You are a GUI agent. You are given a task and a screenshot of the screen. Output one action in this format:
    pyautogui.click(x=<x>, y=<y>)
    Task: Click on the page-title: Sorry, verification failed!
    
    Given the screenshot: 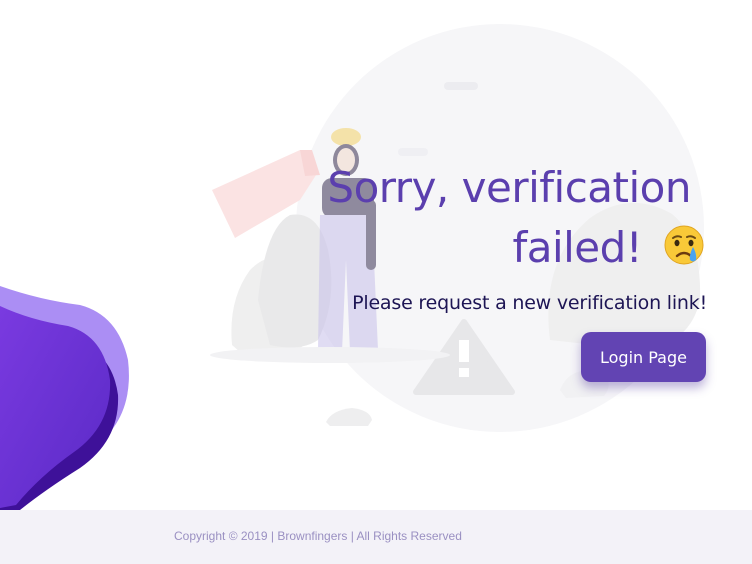 What is the action you would take?
    pyautogui.click(x=475, y=218)
    